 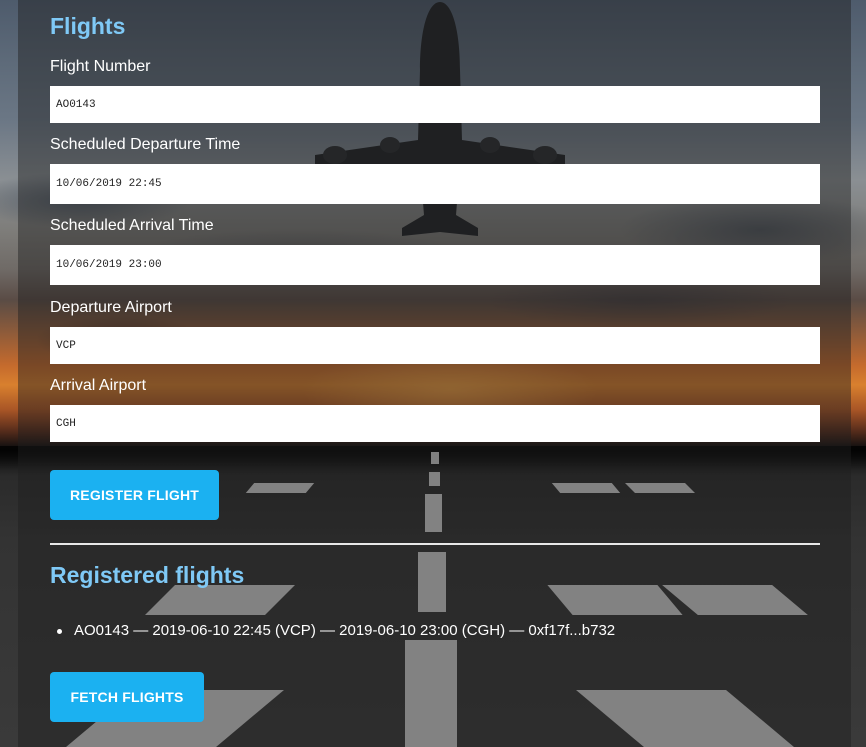 What do you see at coordinates (435, 104) in the screenshot?
I see `flight-number-input: AO0143` at bounding box center [435, 104].